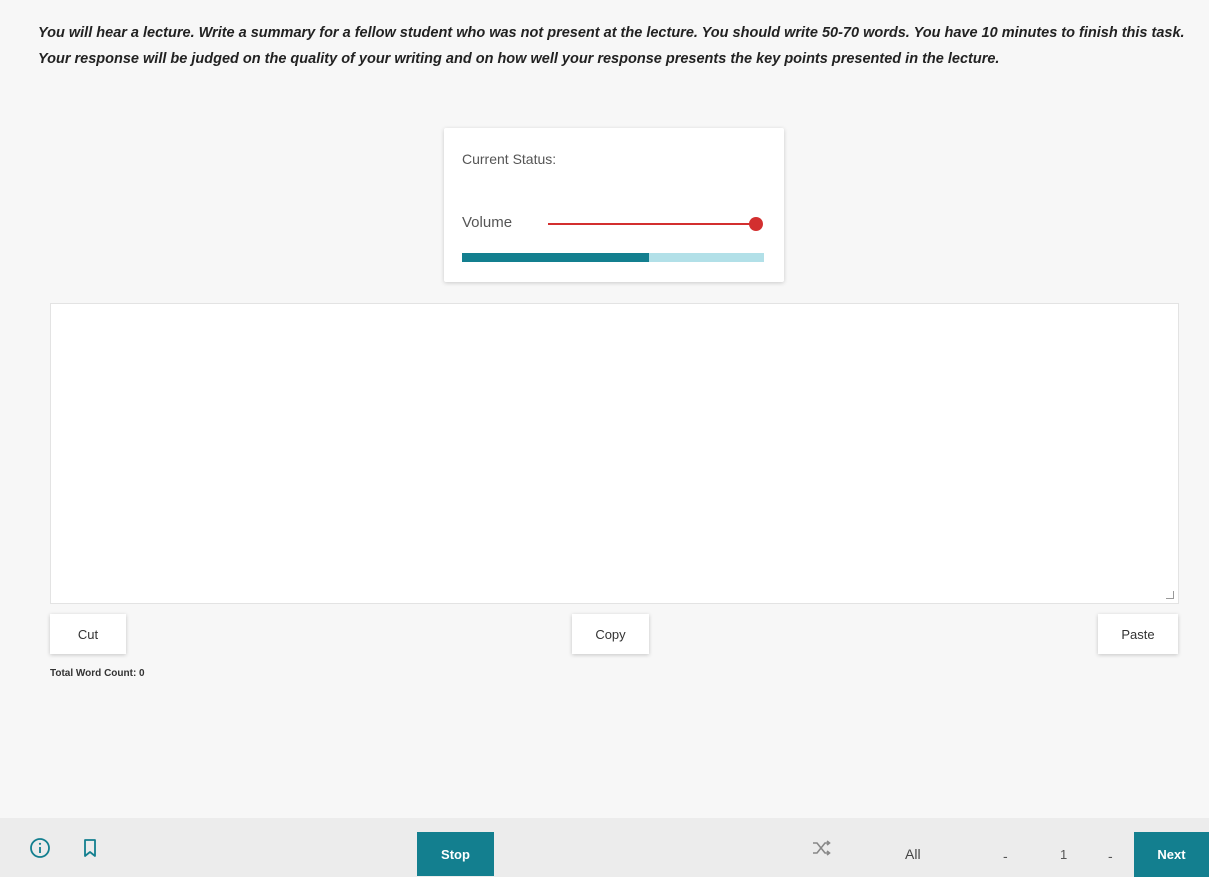  Describe the element at coordinates (604, 847) in the screenshot. I see `bottom-toolbar: Stop All - 1 - Next` at that location.